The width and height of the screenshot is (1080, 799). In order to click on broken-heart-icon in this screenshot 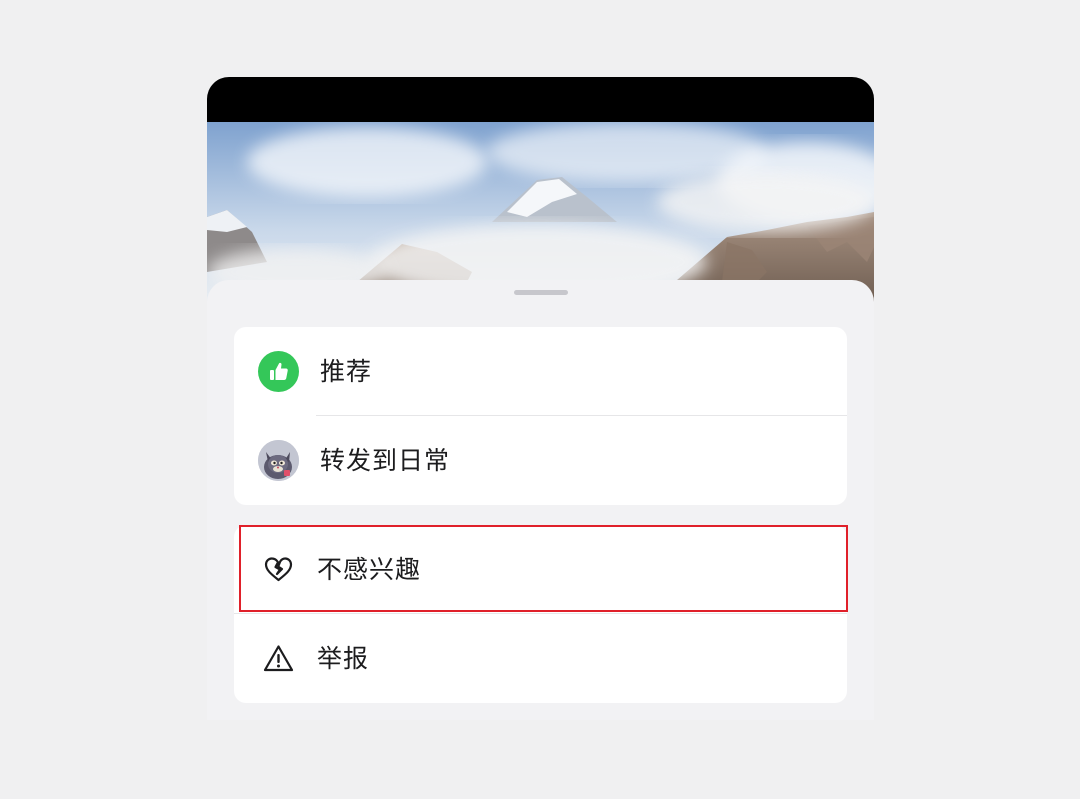, I will do `click(278, 569)`.